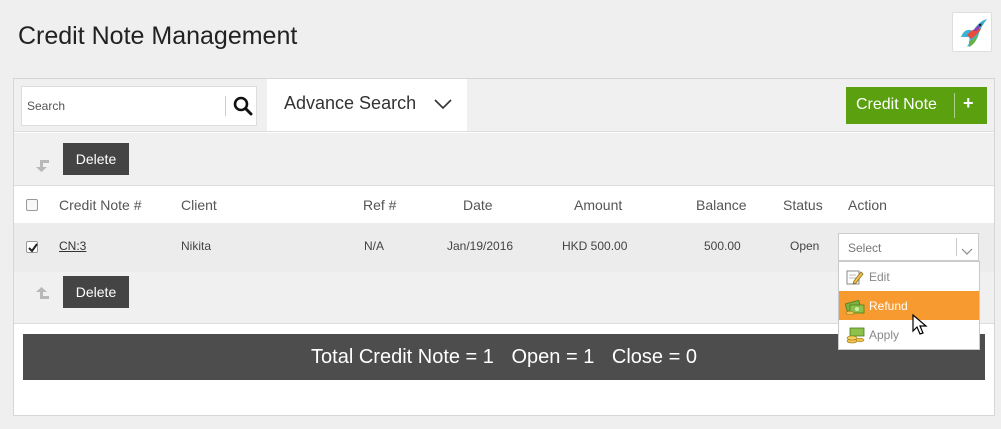 The image size is (1001, 429). I want to click on status-cell: Open, so click(805, 246).